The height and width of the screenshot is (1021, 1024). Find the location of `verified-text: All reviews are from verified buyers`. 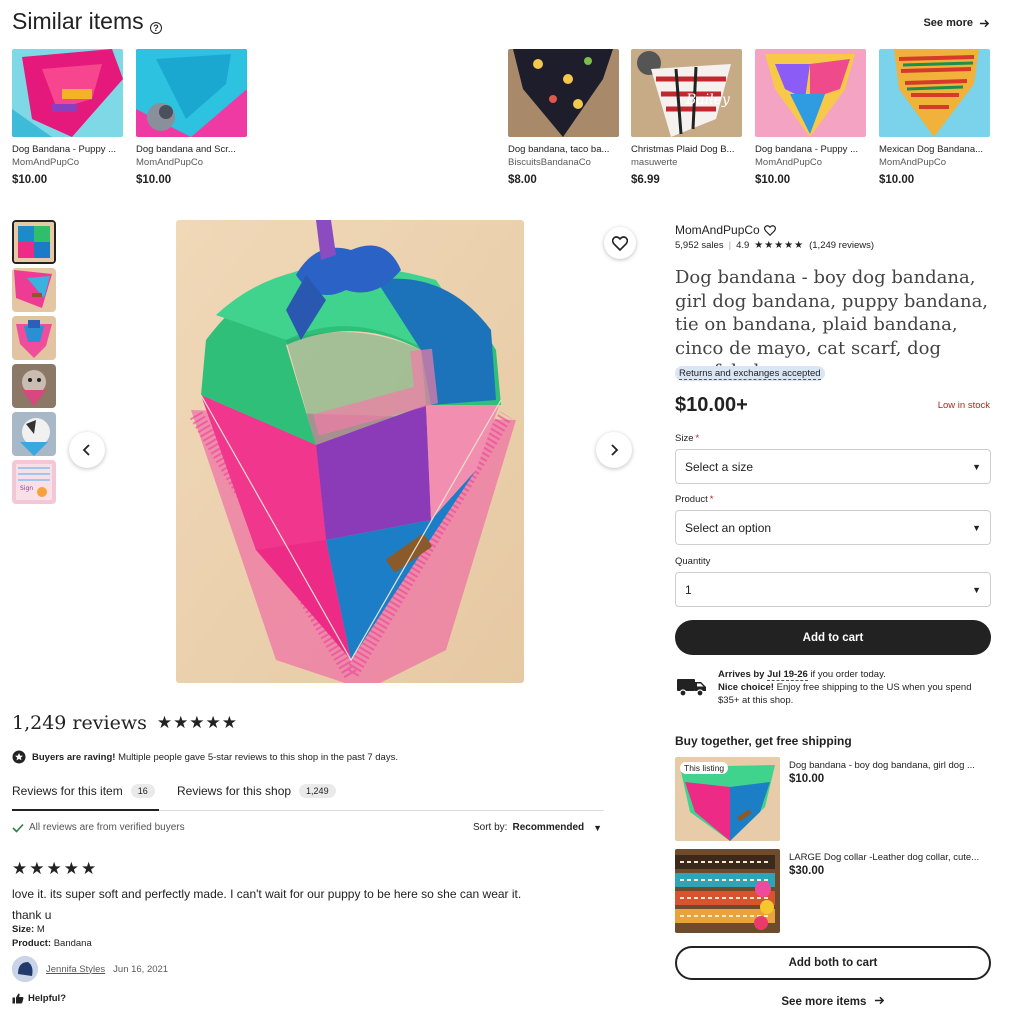

verified-text: All reviews are from verified buyers is located at coordinates (107, 827).